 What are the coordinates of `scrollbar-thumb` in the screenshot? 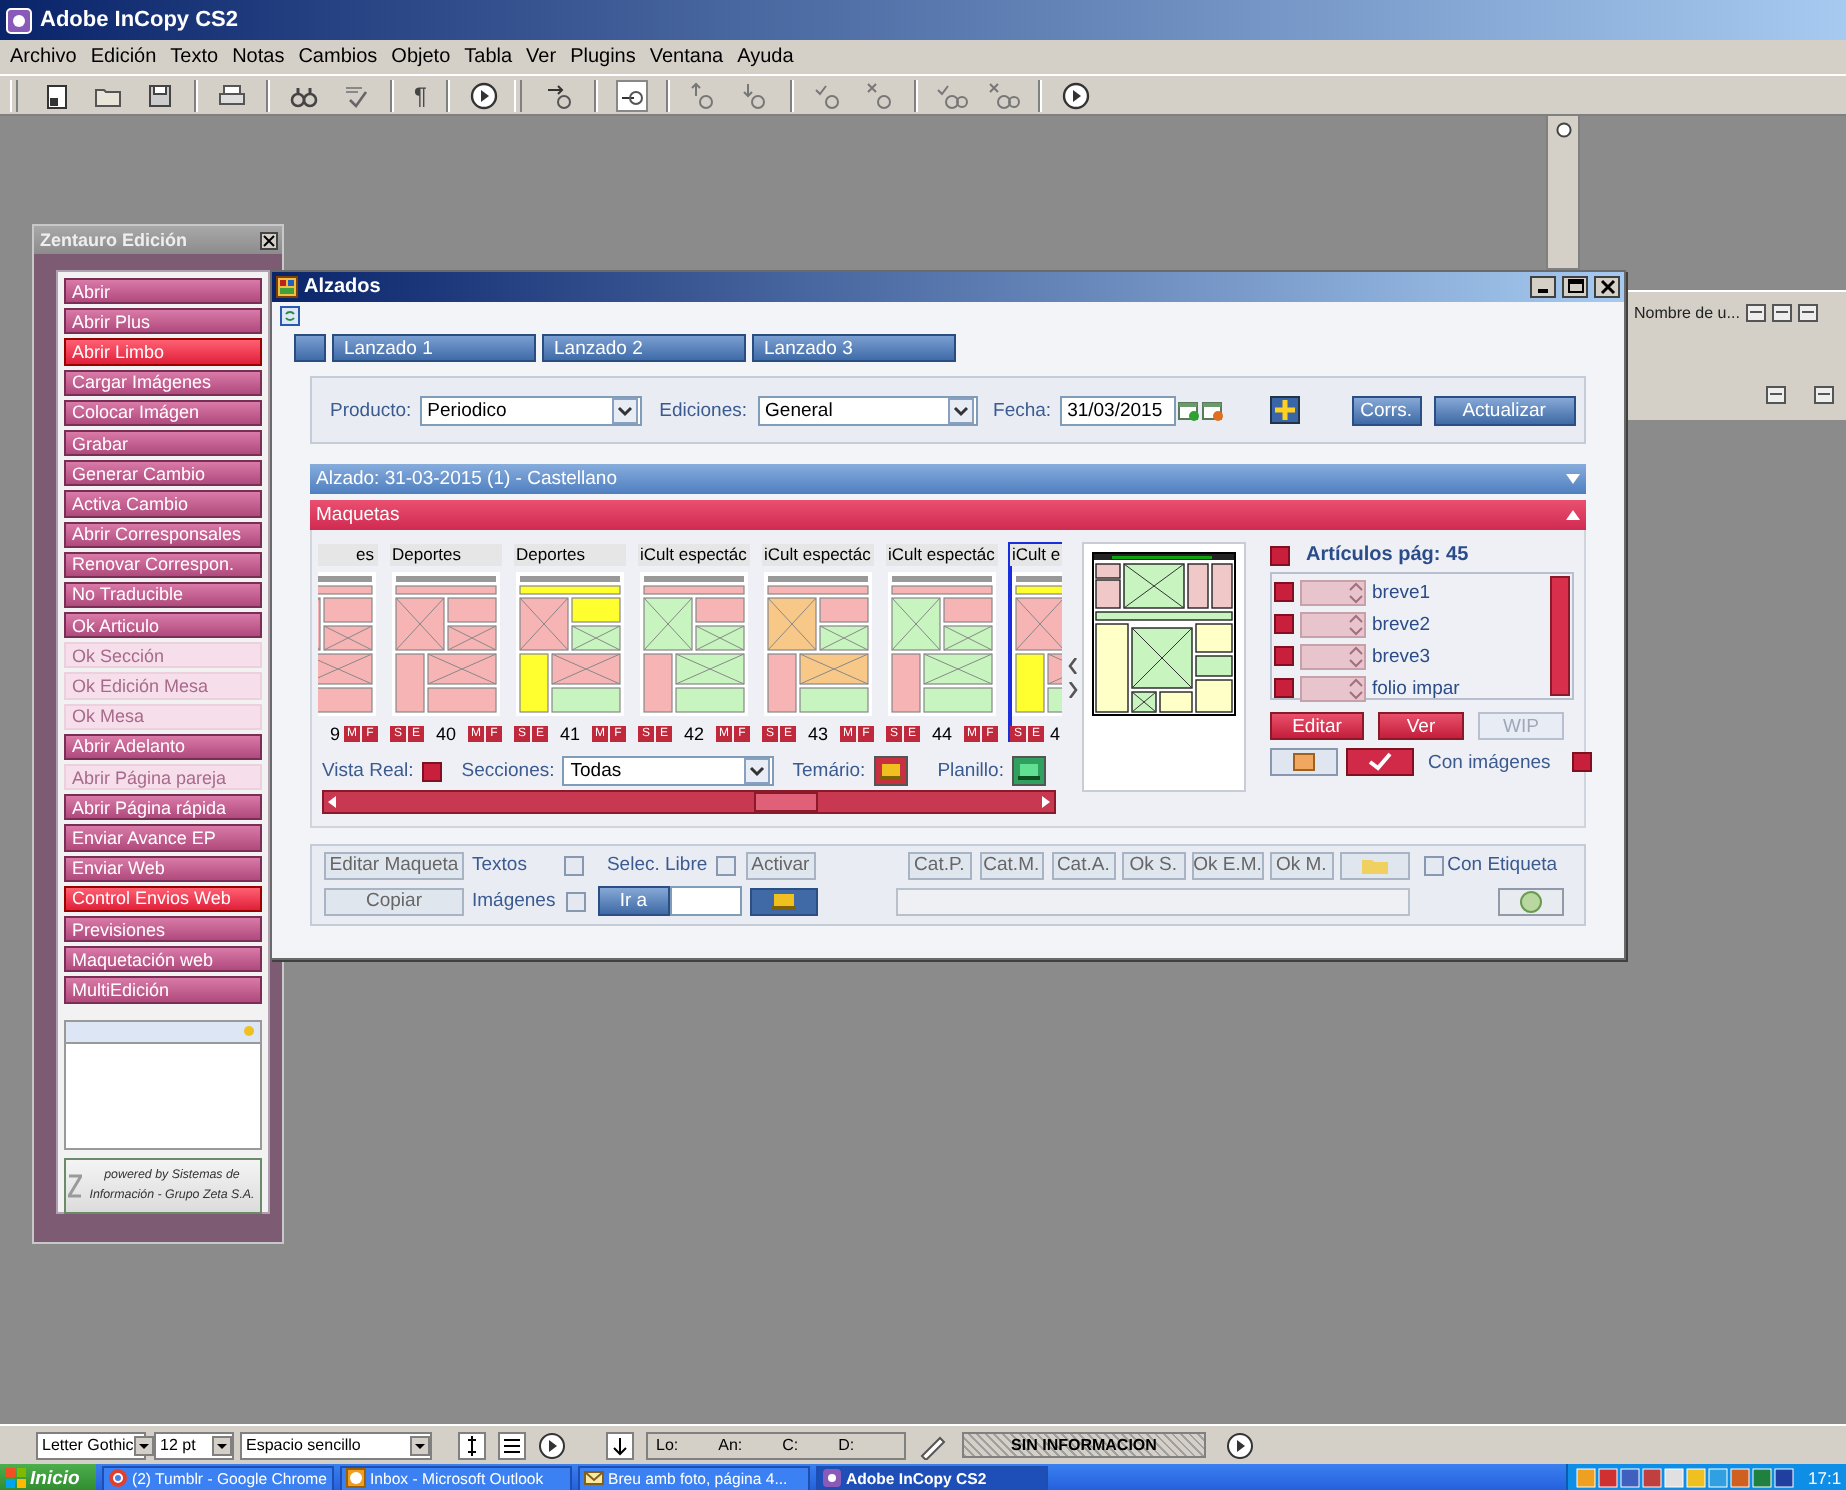 It's located at (786, 802).